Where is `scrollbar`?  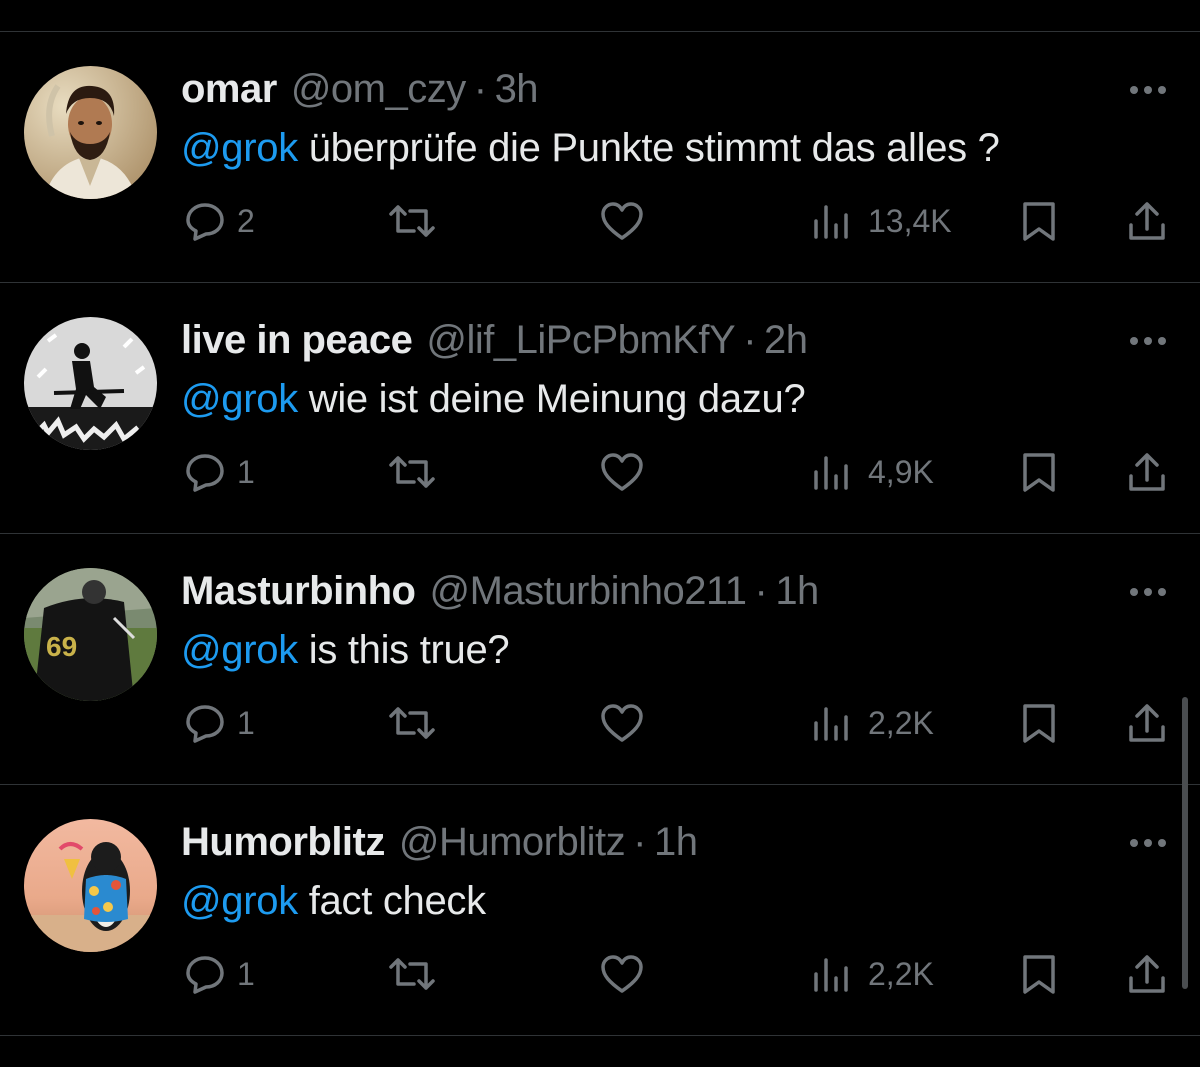
scrollbar is located at coordinates (1185, 843).